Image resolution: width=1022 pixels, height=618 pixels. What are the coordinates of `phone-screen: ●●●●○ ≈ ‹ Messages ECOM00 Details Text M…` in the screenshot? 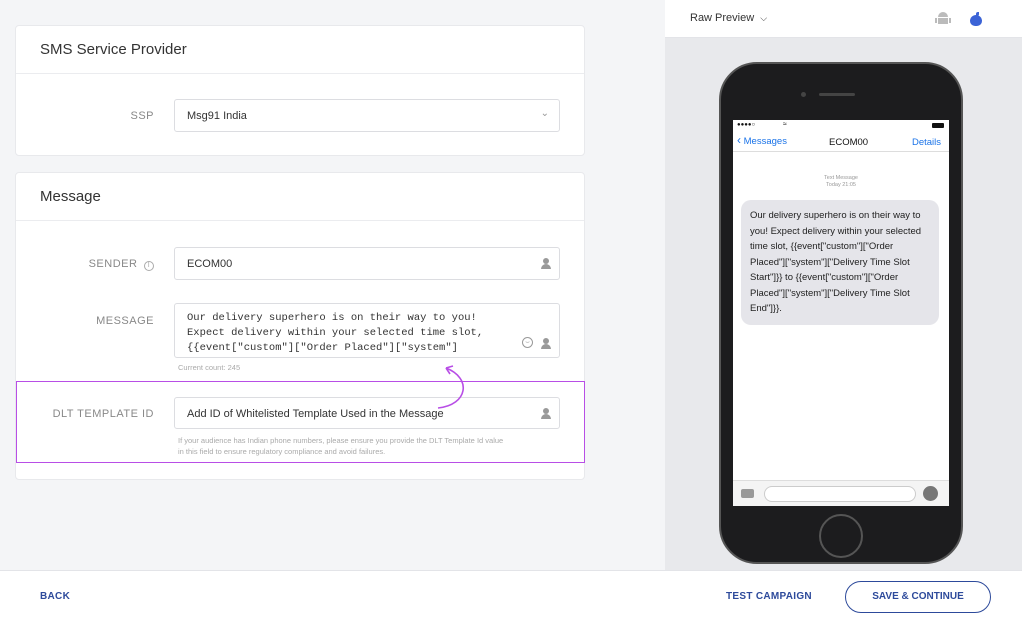 It's located at (841, 313).